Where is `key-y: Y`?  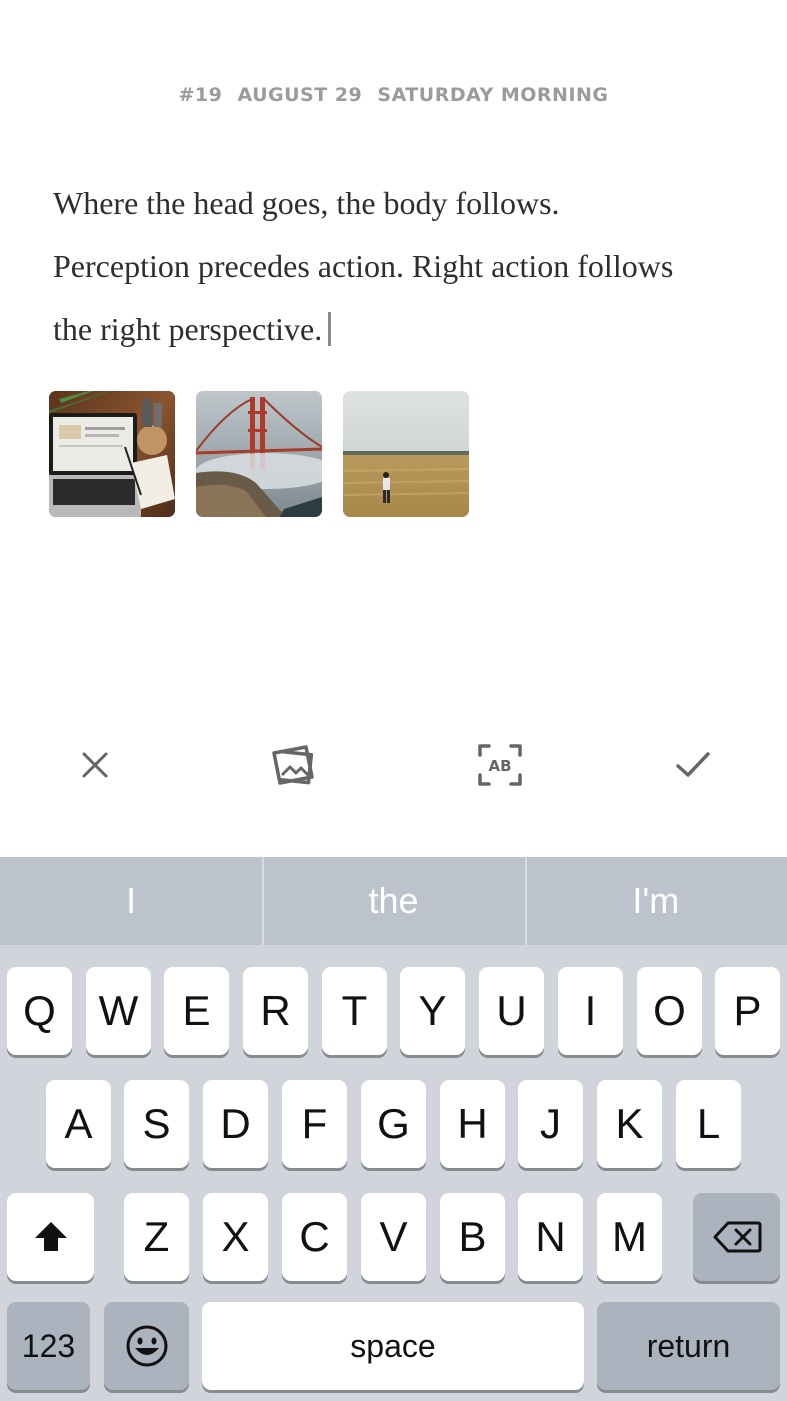 key-y: Y is located at coordinates (432, 1011).